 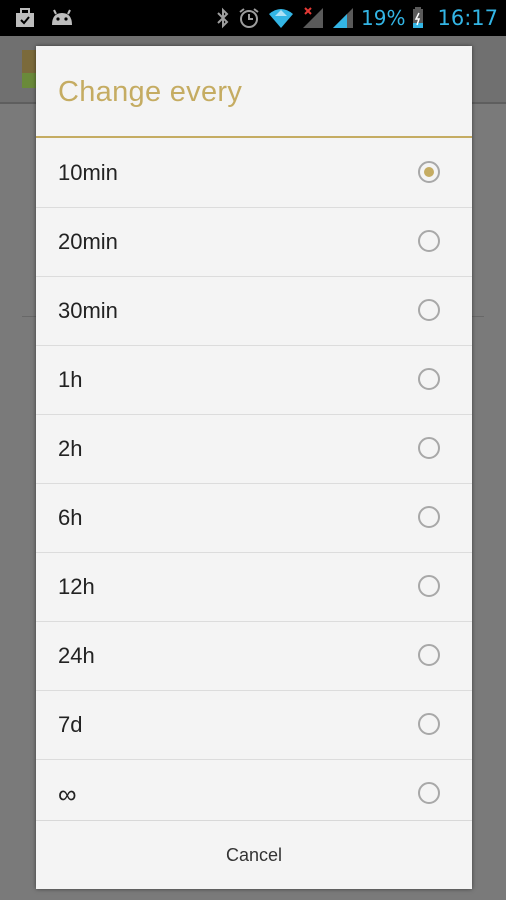 I want to click on radio-button-checked, so click(x=429, y=172).